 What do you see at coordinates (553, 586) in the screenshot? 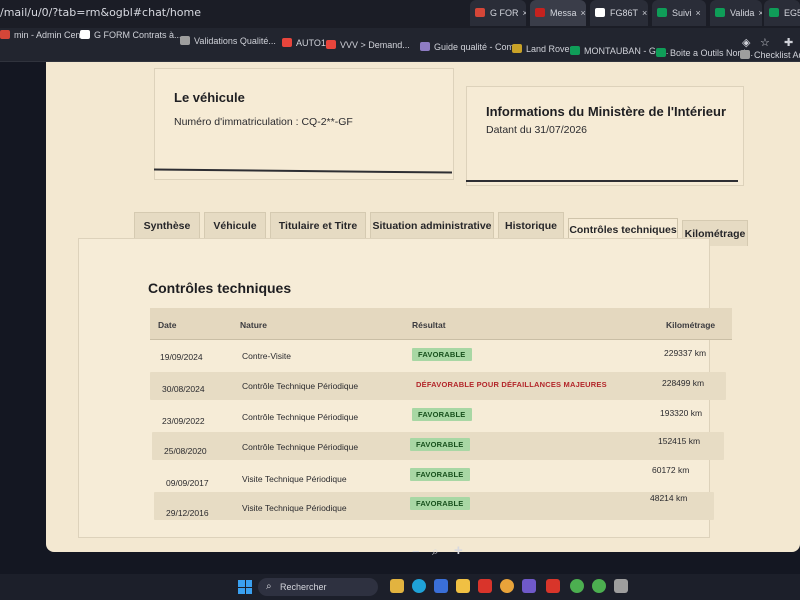
I see `acrobat-icon` at bounding box center [553, 586].